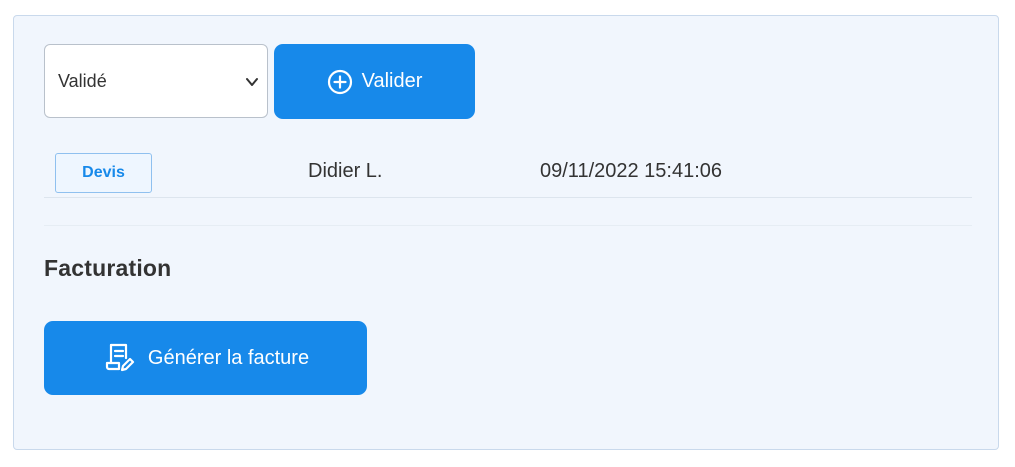 The image size is (1015, 467). I want to click on plus-circle-icon, so click(339, 81).